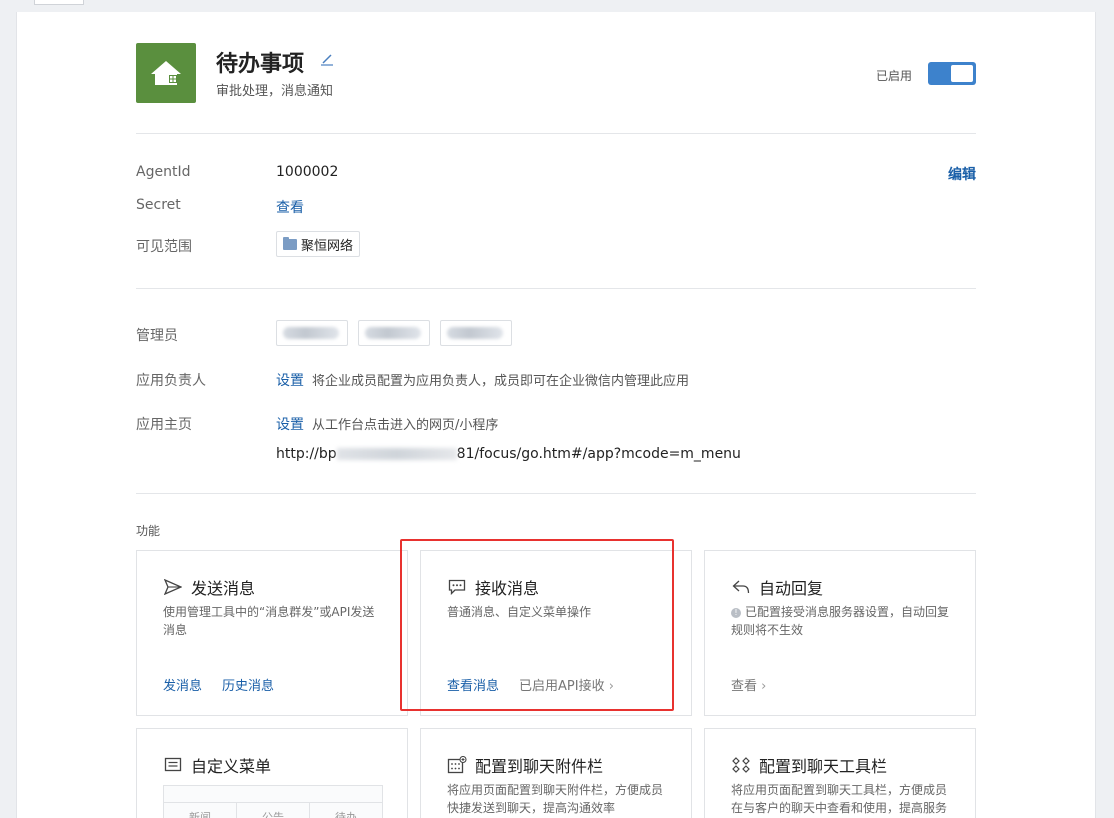 The image size is (1114, 818). I want to click on custom-menu-card: 自定义菜单 新闻 公告 待办, so click(272, 773).